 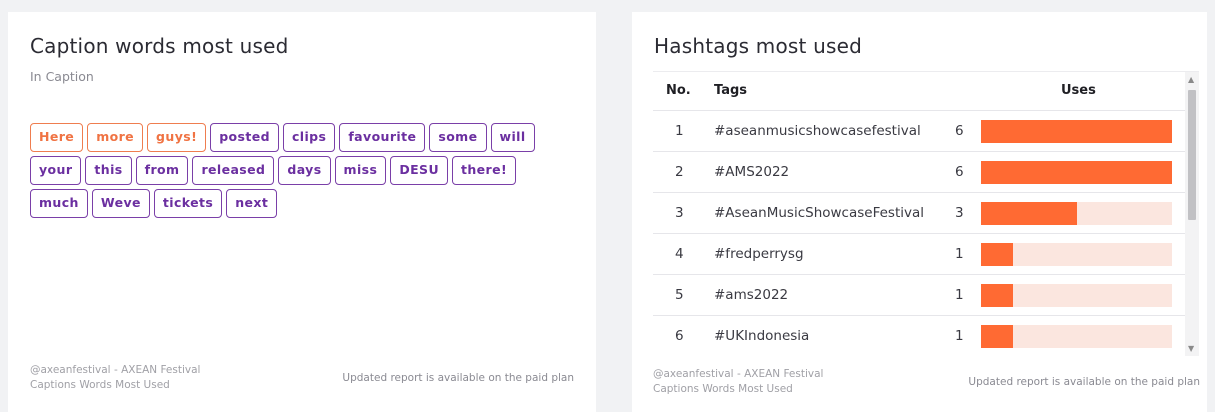 What do you see at coordinates (926, 336) in the screenshot?
I see `table-row: 6 #UKIndonesia 1` at bounding box center [926, 336].